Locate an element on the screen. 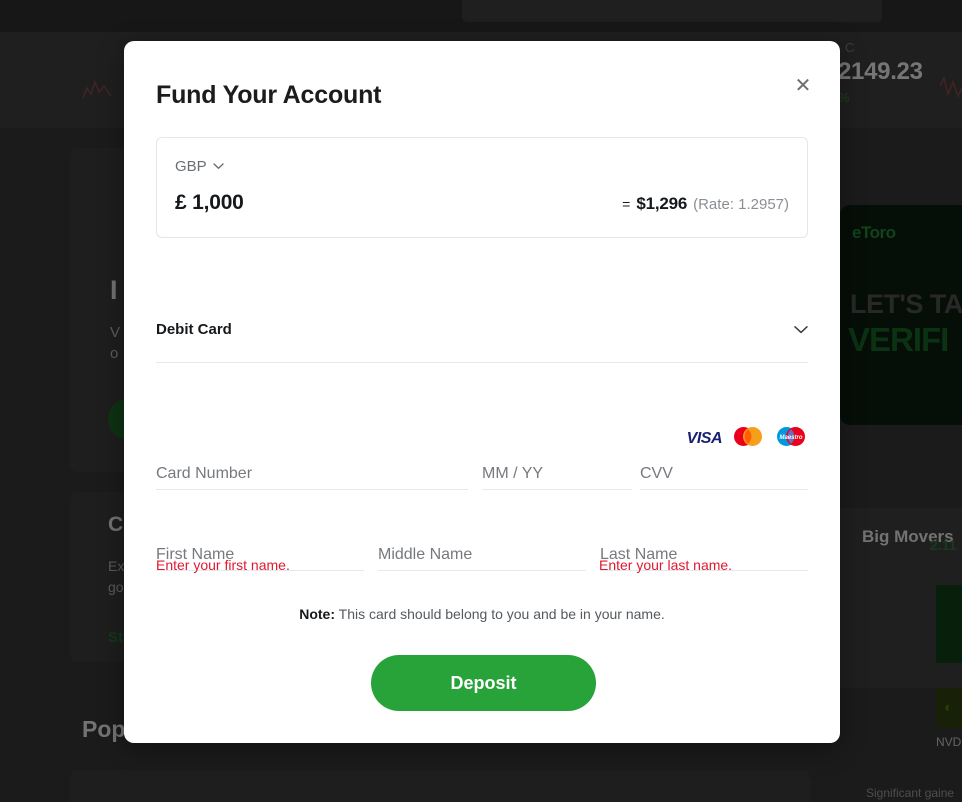 This screenshot has width=962, height=802. currency-code-label: GBP is located at coordinates (191, 166).